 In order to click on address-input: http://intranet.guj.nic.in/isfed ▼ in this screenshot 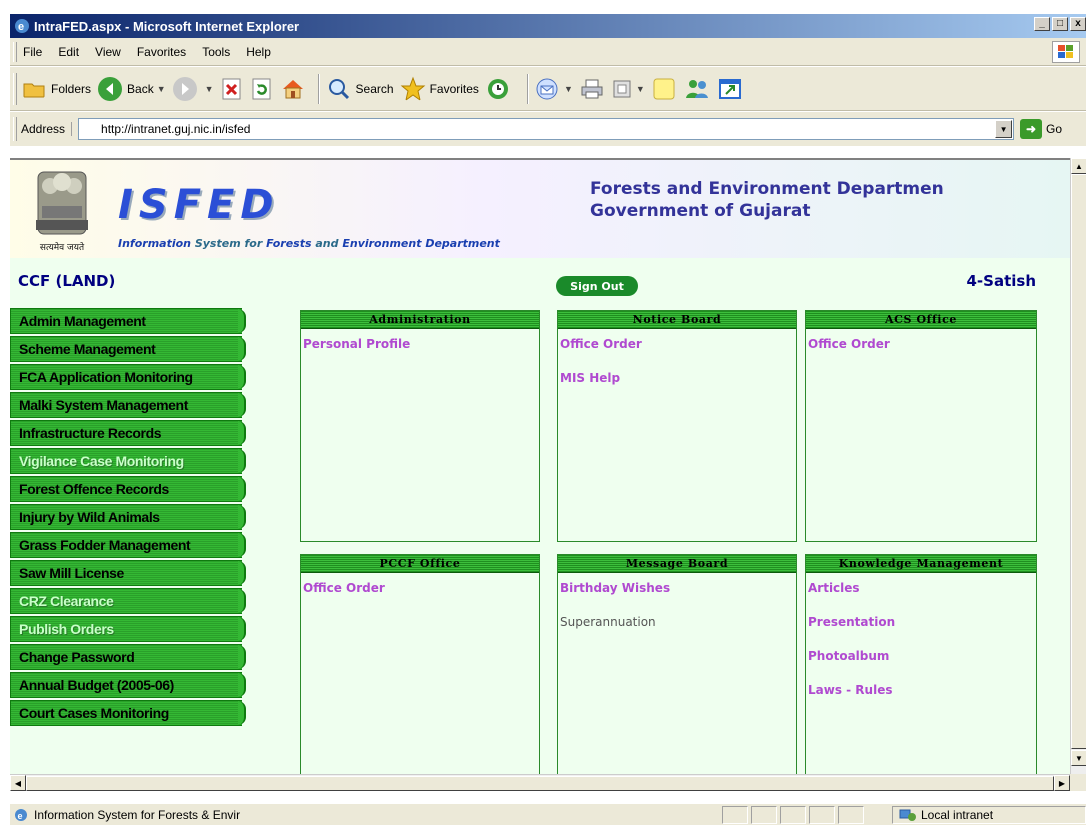, I will do `click(546, 129)`.